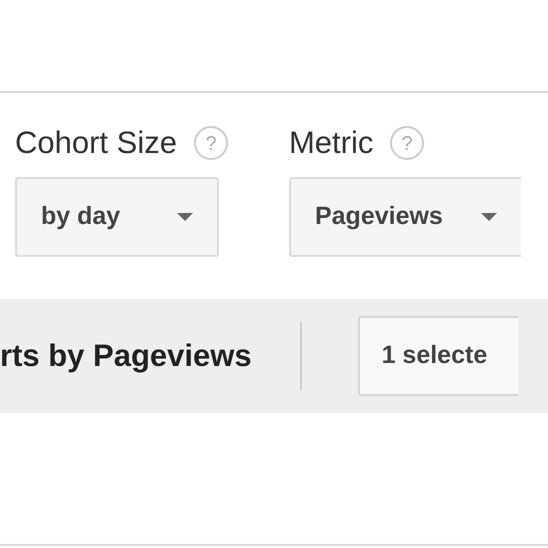 The width and height of the screenshot is (548, 548). Describe the element at coordinates (438, 356) in the screenshot. I see `selector-button: 1 selecte` at that location.